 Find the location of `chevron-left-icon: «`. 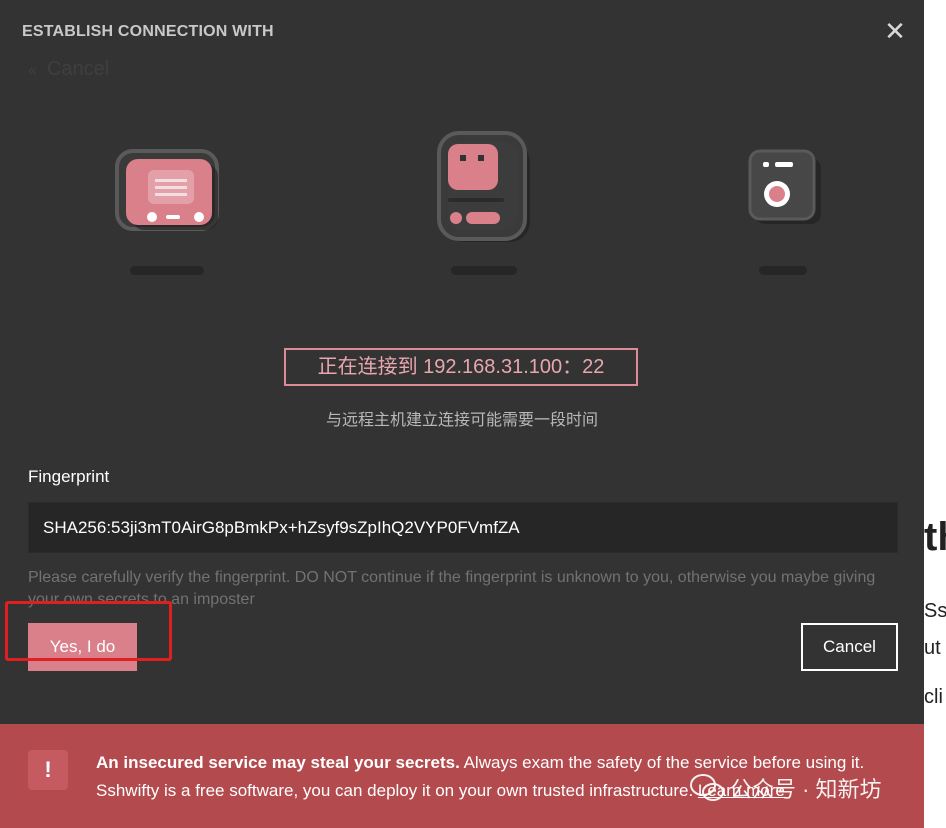

chevron-left-icon: « is located at coordinates (32, 70).